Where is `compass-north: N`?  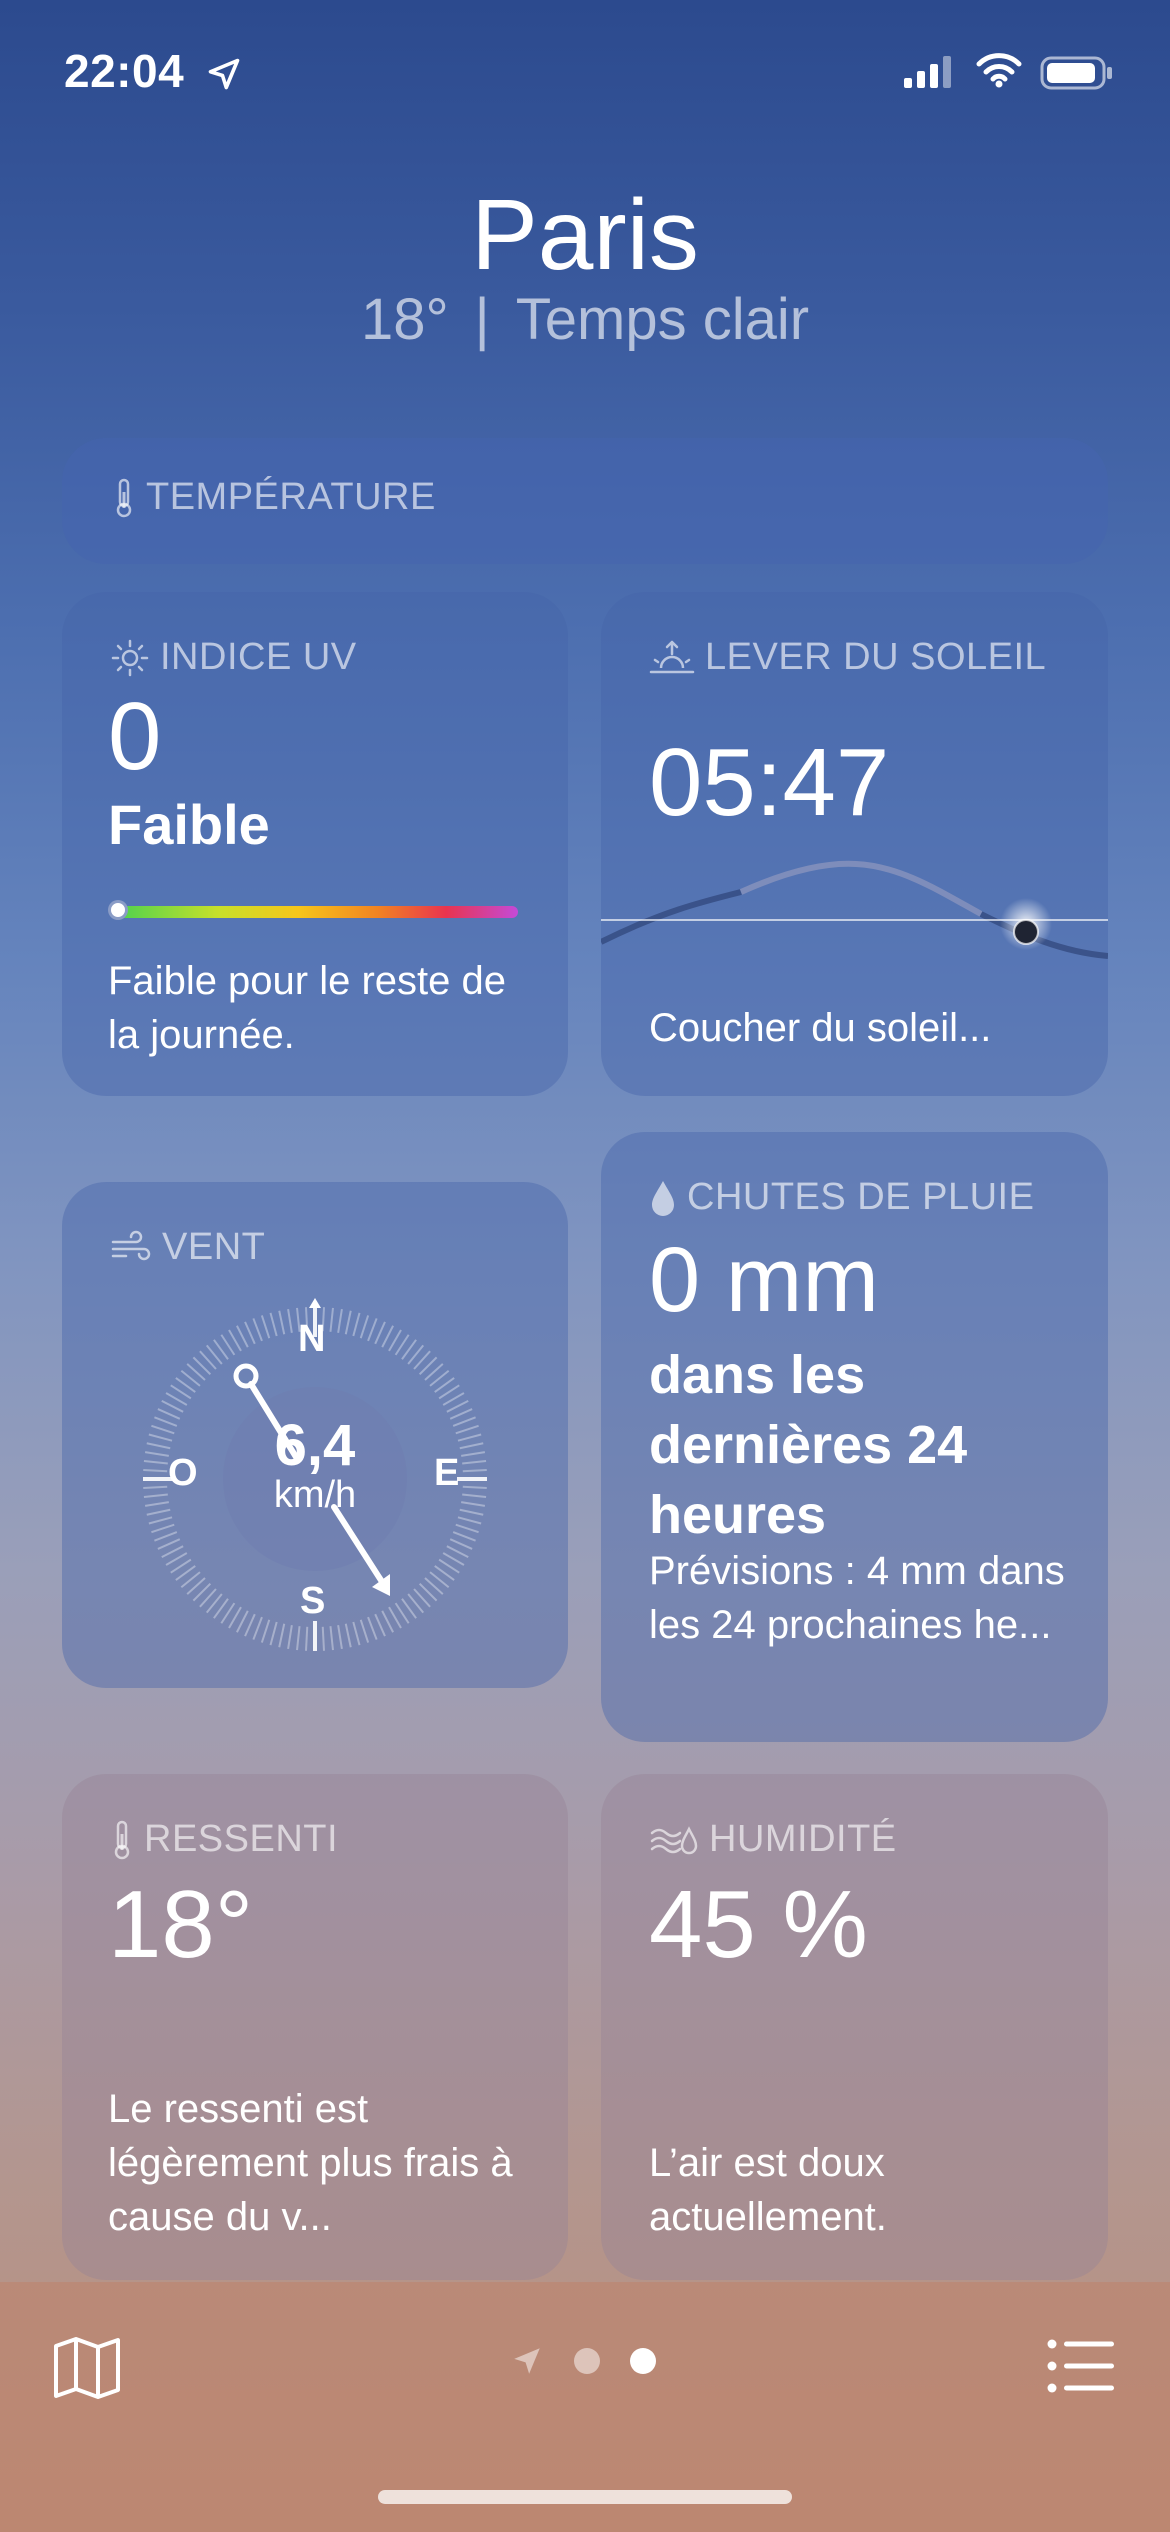 compass-north: N is located at coordinates (312, 1339).